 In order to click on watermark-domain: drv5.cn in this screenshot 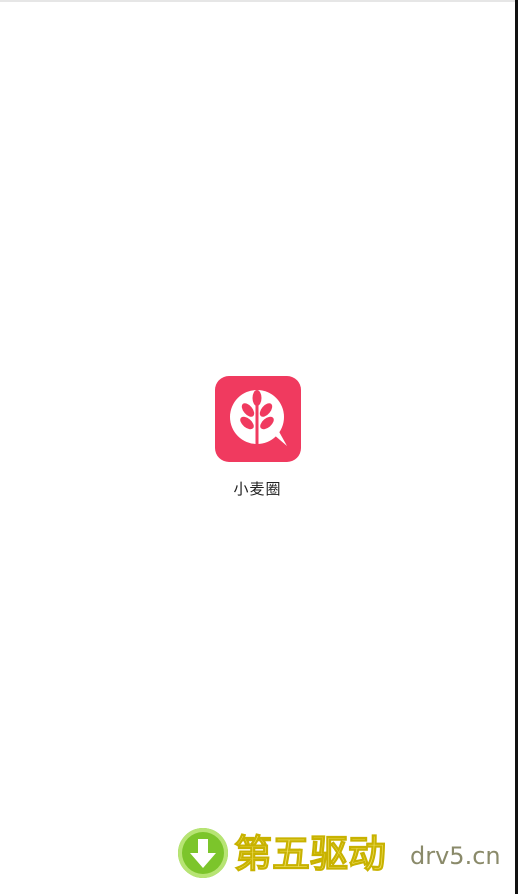, I will do `click(455, 856)`.